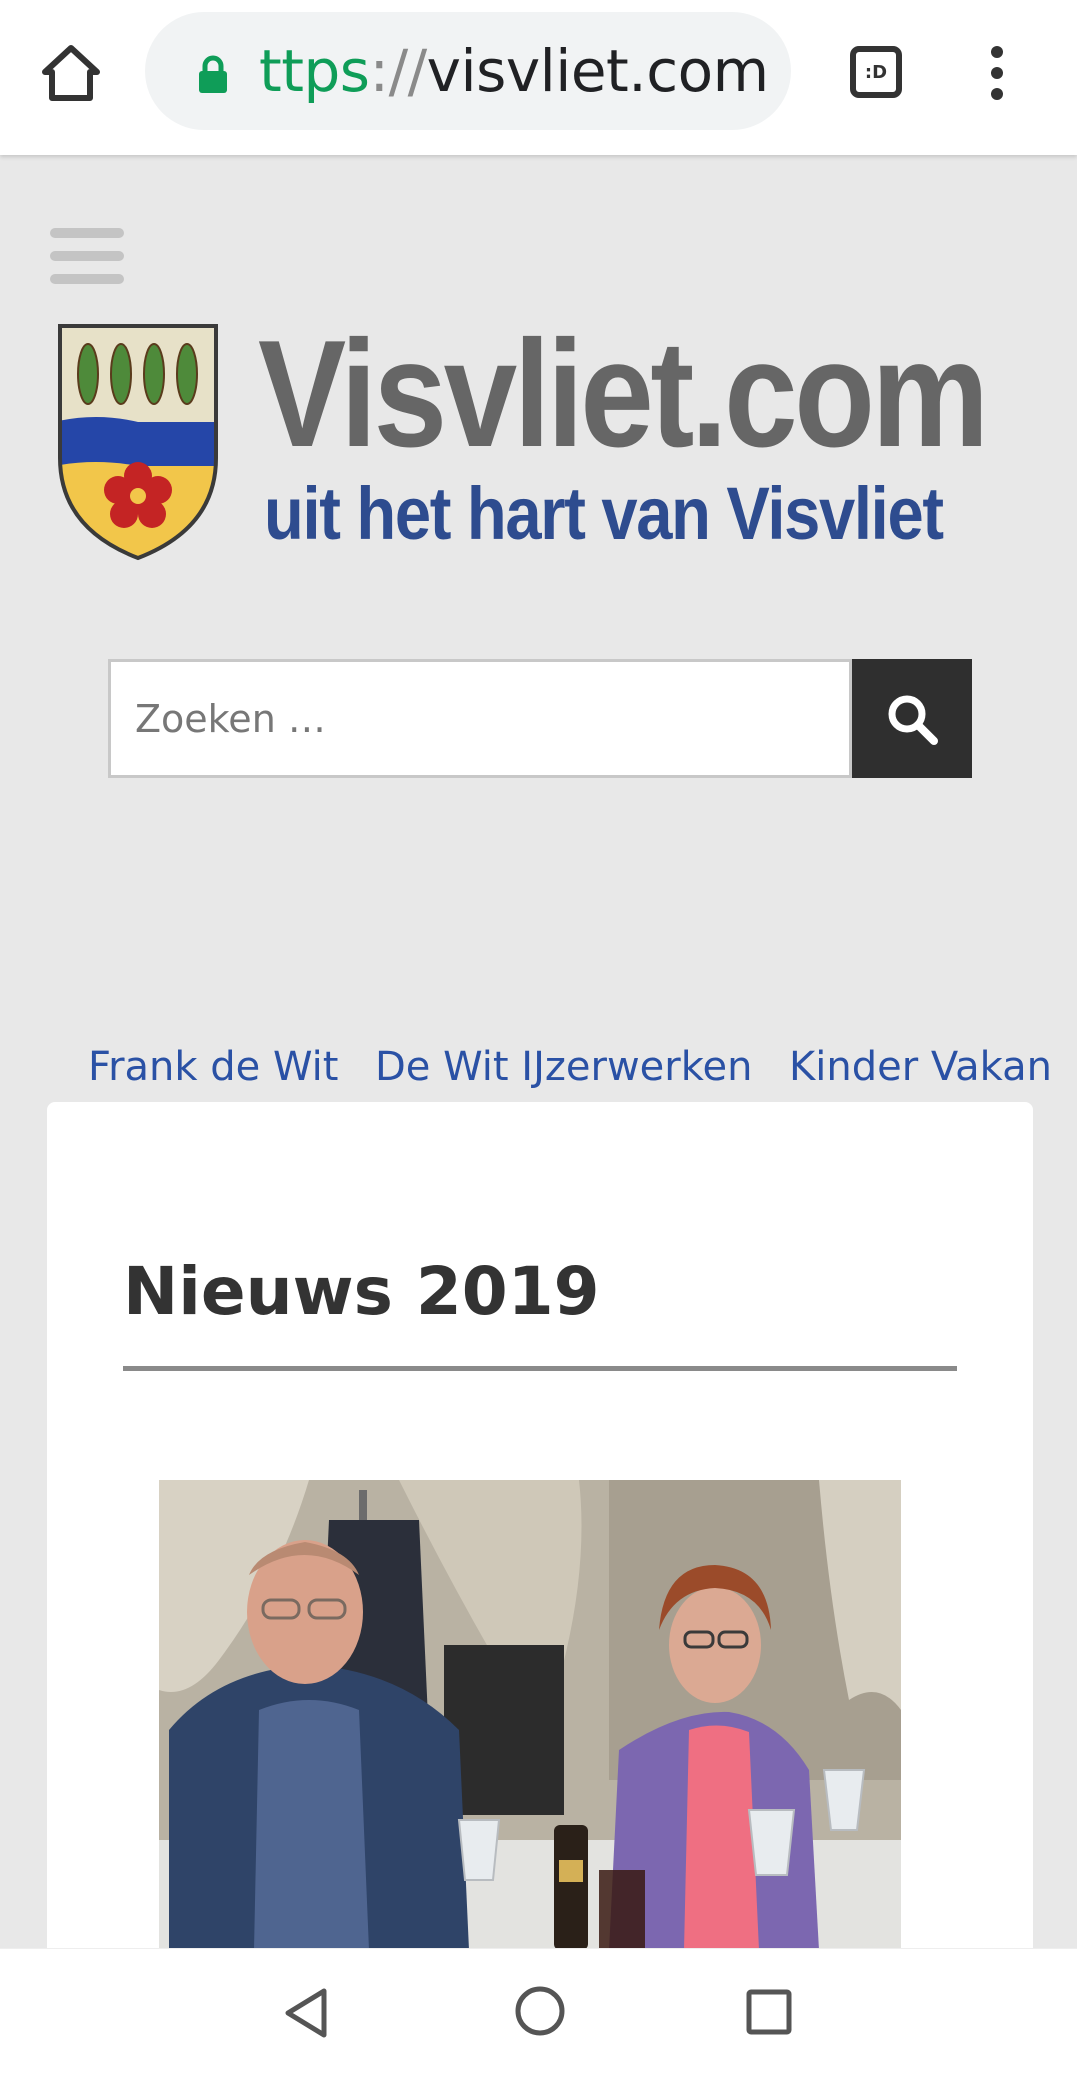  I want to click on android-nav-bar, so click(538, 2011).